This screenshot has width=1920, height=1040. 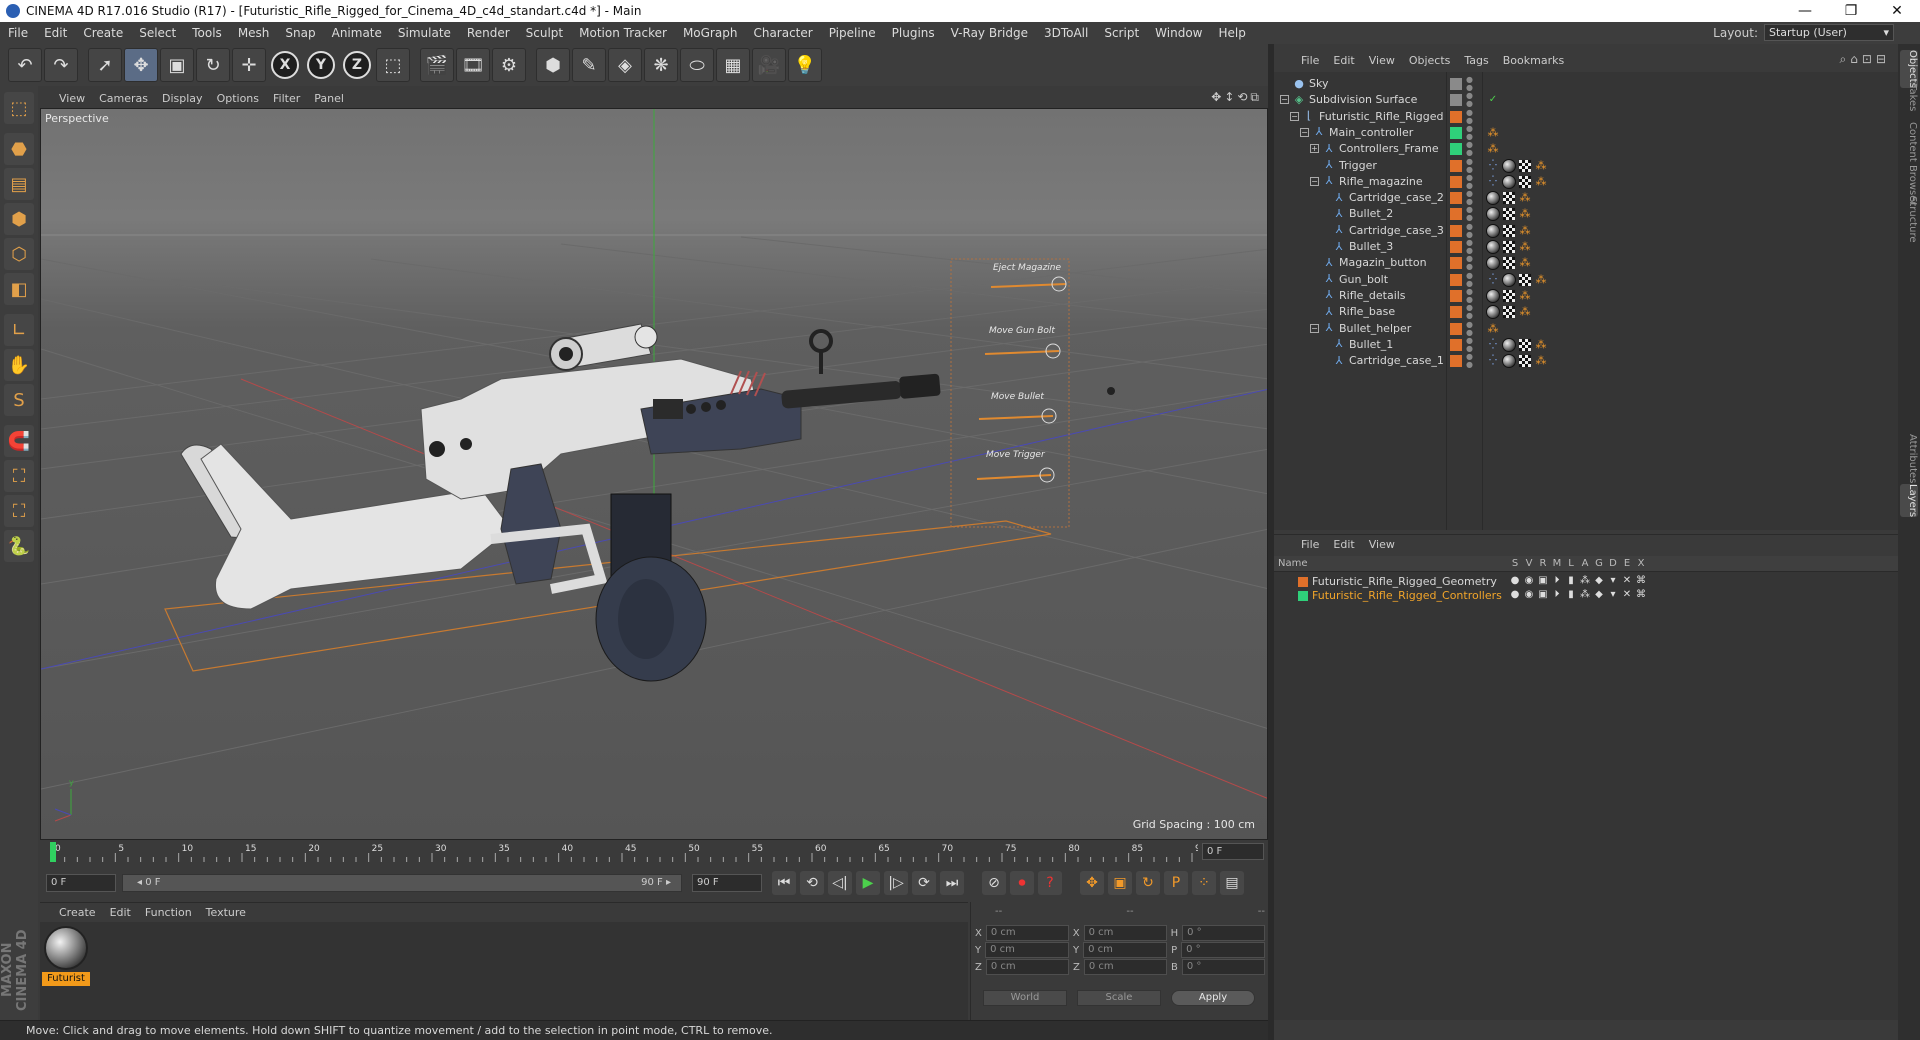 What do you see at coordinates (1363, 279) in the screenshot?
I see `object-name: Gun_bolt` at bounding box center [1363, 279].